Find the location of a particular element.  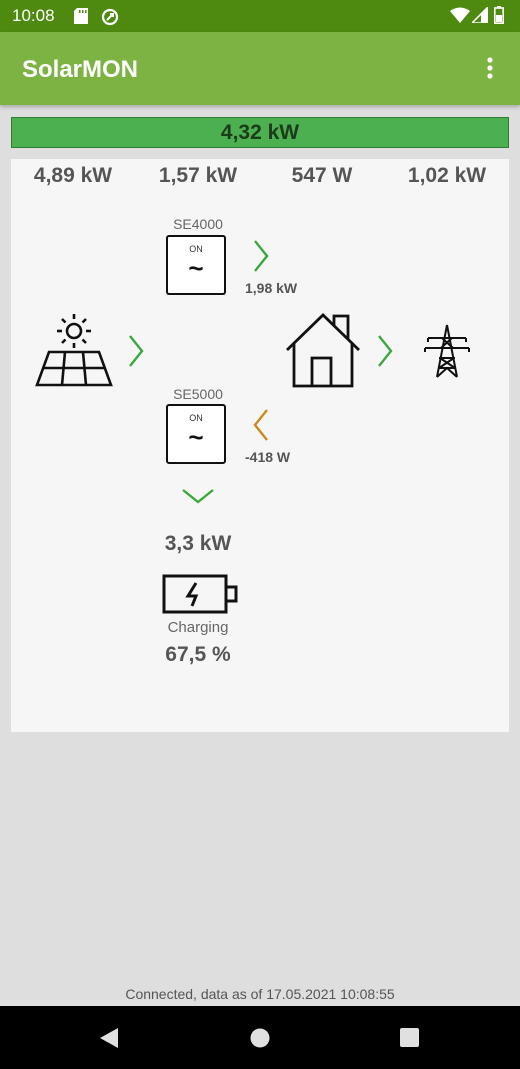

navigation-bar is located at coordinates (260, 1037).